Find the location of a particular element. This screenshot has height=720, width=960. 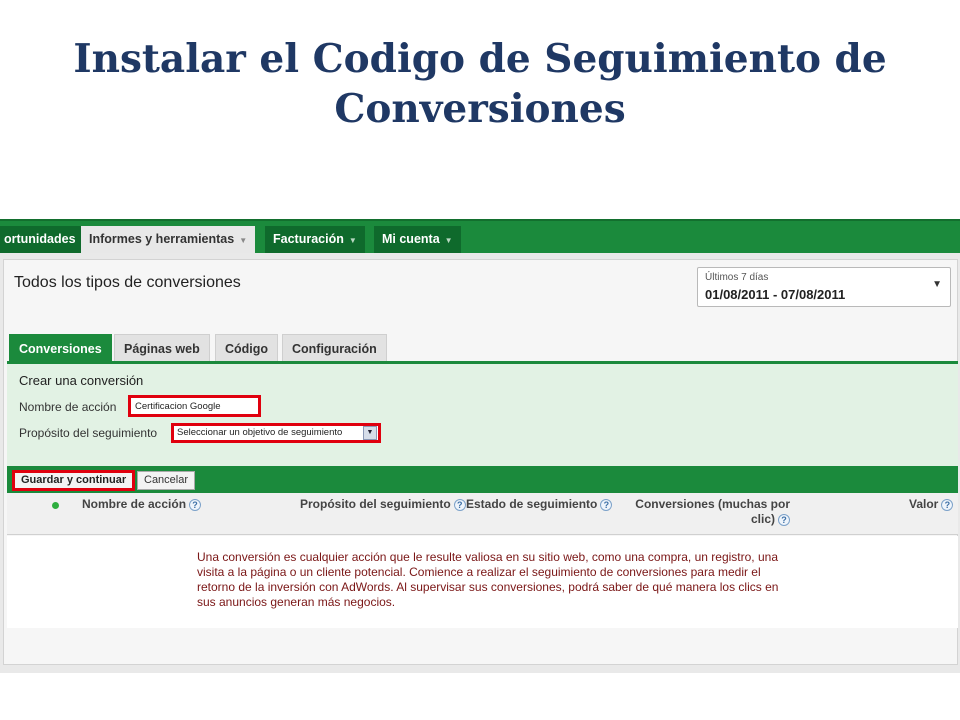

form-title: Crear una conversión is located at coordinates (81, 380).